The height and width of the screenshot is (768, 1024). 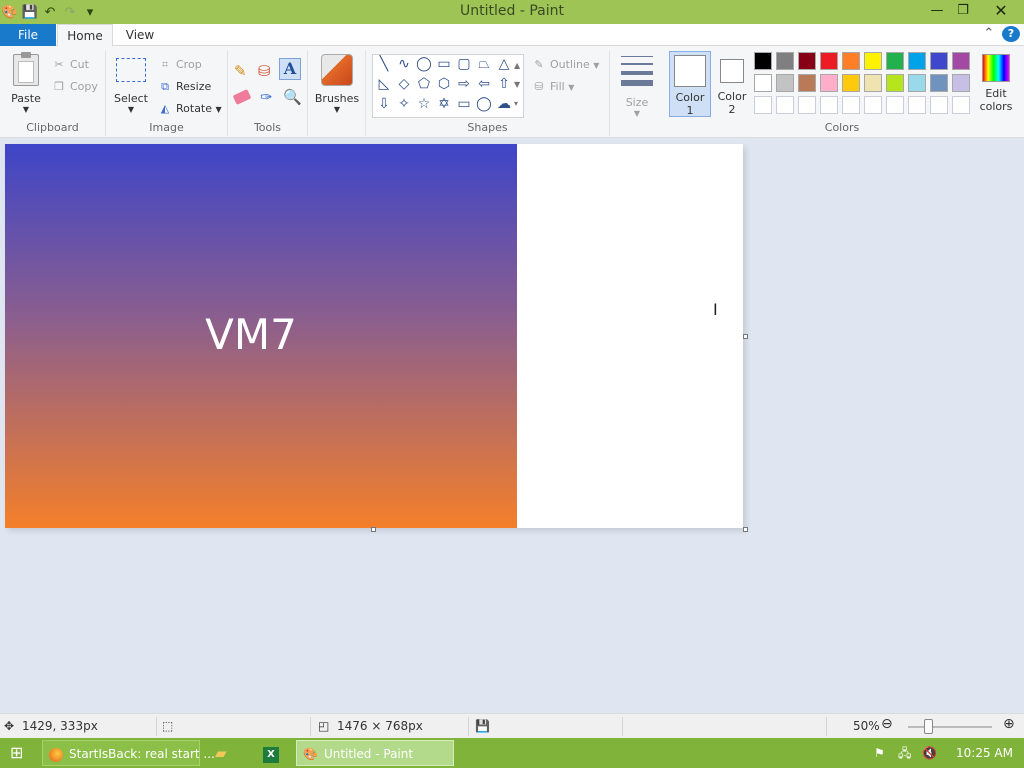 I want to click on callout-oval-icon: ◯, so click(x=484, y=104).